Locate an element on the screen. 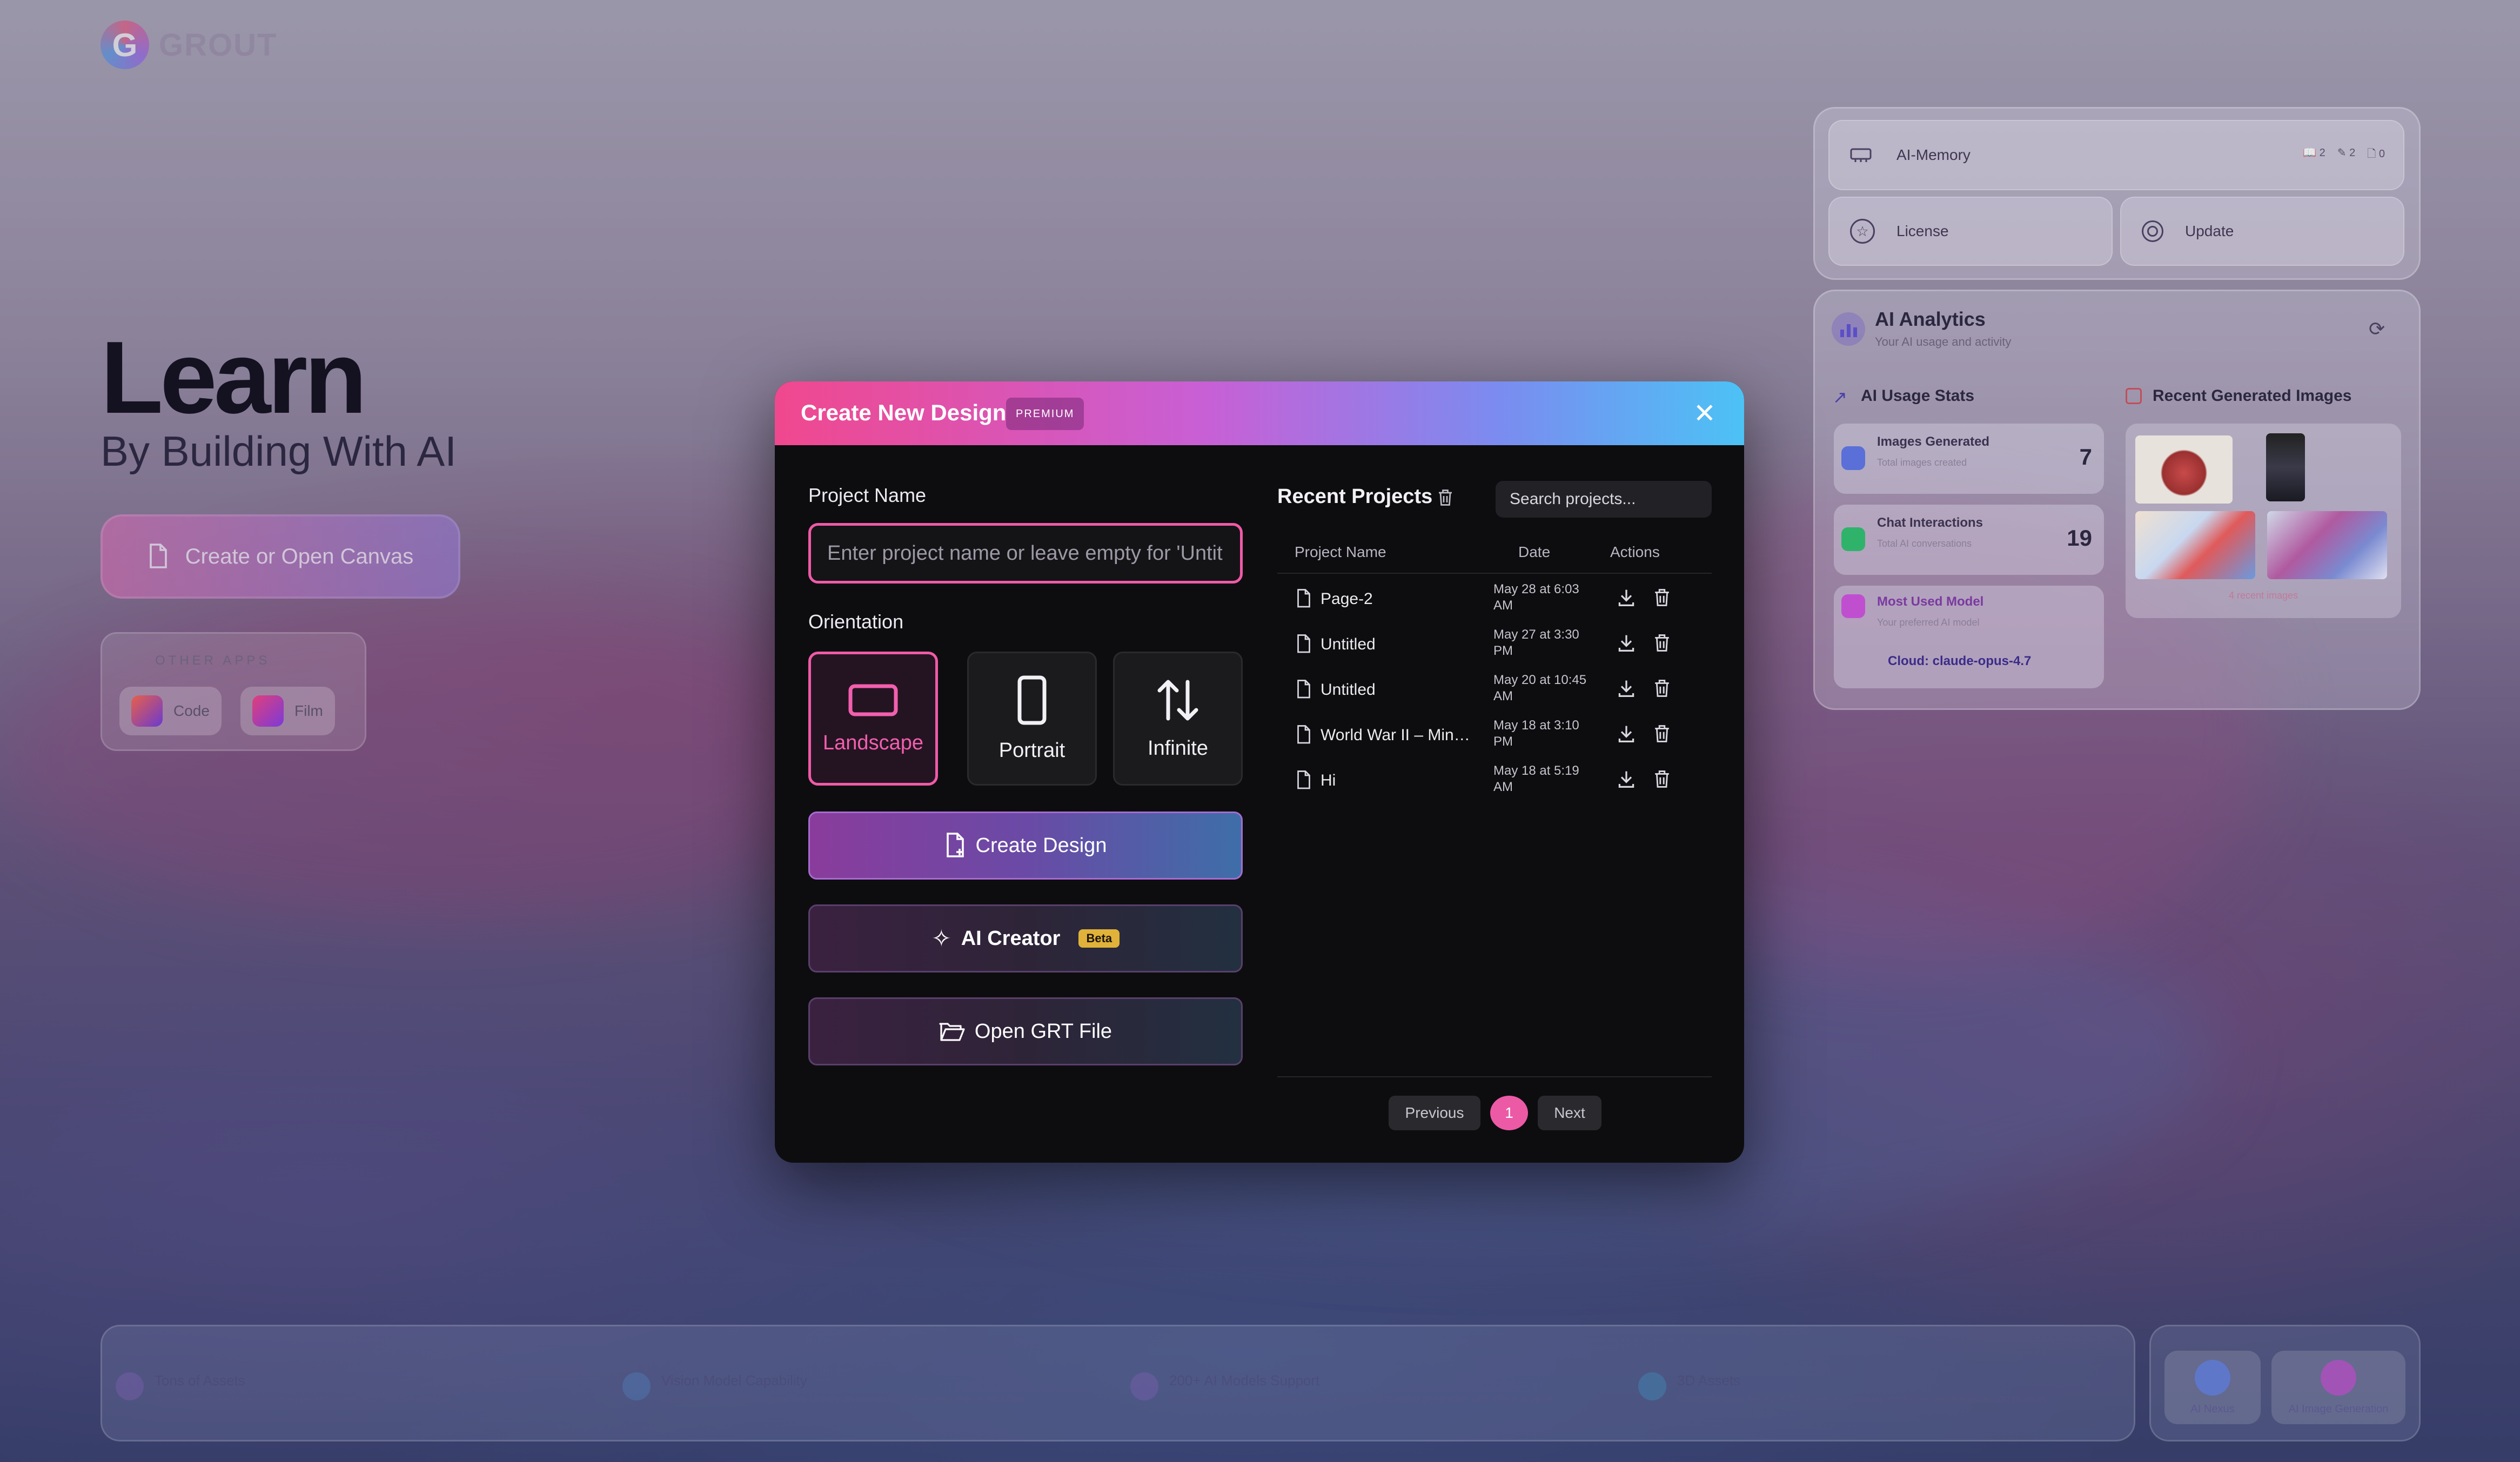 The image size is (2520, 1462). app-film-label: Film is located at coordinates (308, 710).